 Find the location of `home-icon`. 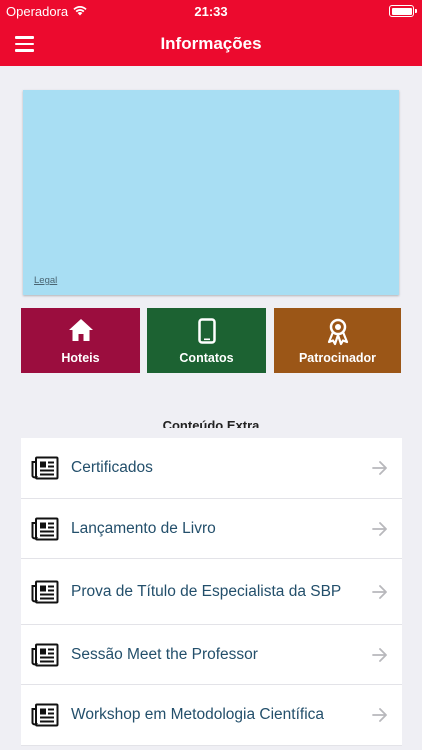

home-icon is located at coordinates (80, 332).